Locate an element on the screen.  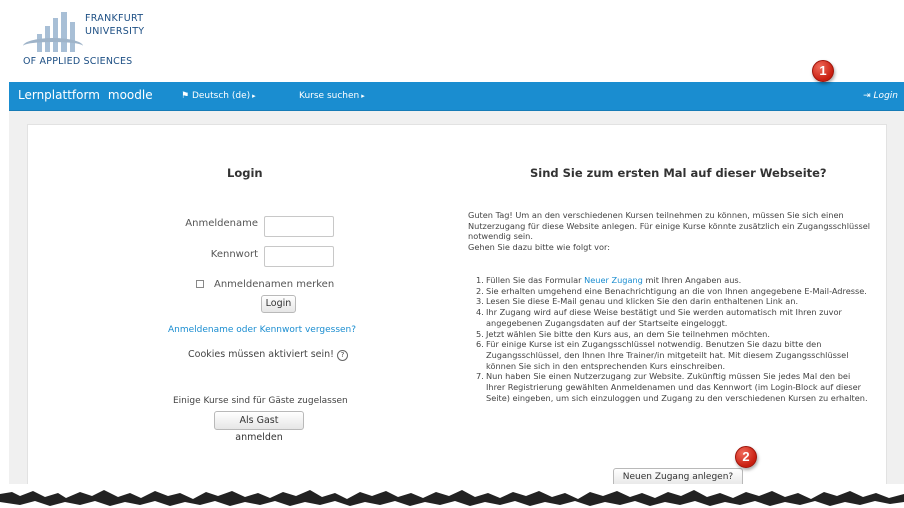
logo-line-2: UNIVERSITY is located at coordinates (115, 31).